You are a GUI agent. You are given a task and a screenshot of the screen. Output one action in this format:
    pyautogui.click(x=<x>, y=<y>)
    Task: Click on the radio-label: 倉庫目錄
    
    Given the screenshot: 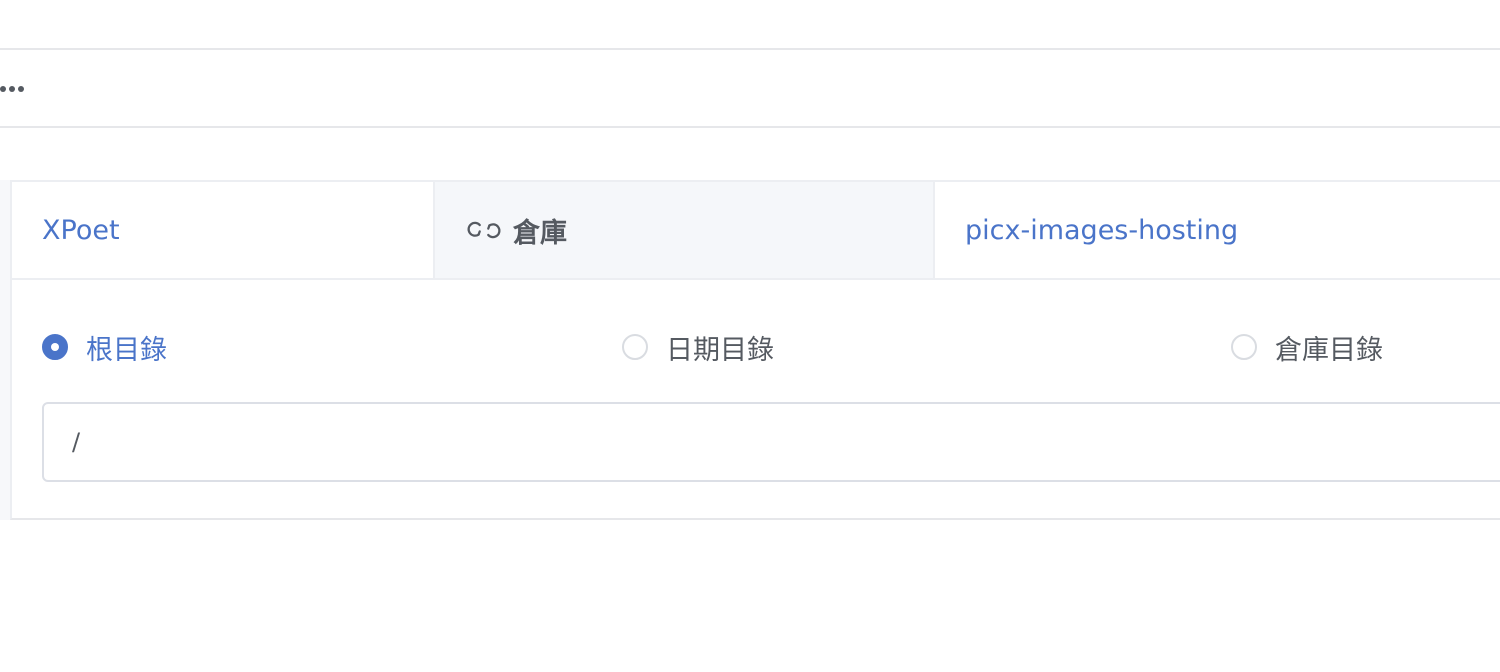 What is the action you would take?
    pyautogui.click(x=1329, y=350)
    